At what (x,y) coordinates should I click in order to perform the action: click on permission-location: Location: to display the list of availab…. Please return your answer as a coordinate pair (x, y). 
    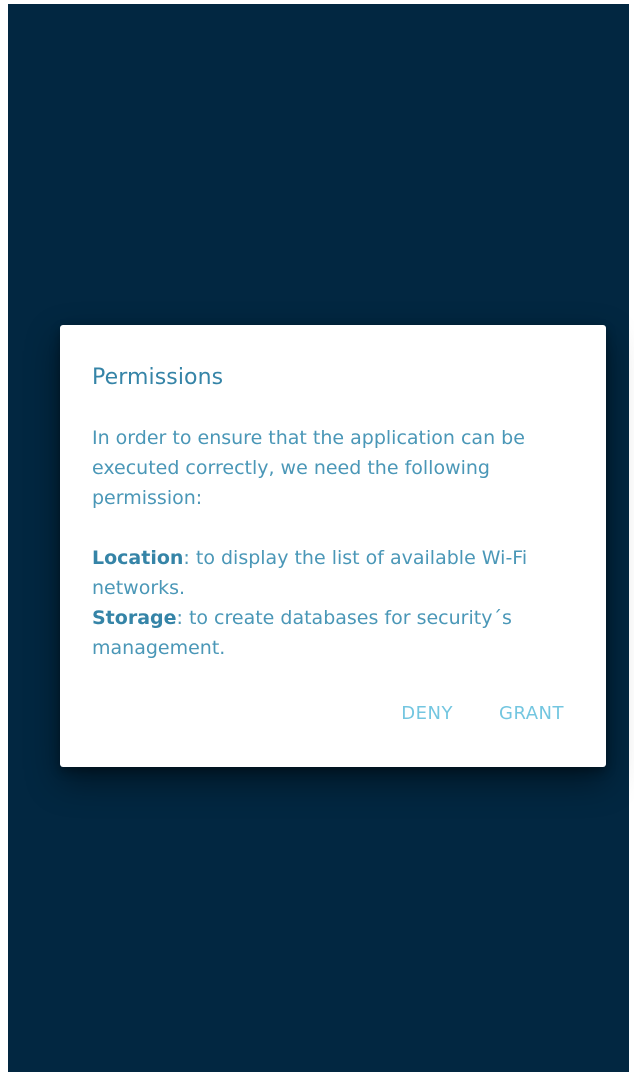
    Looking at the image, I should click on (333, 573).